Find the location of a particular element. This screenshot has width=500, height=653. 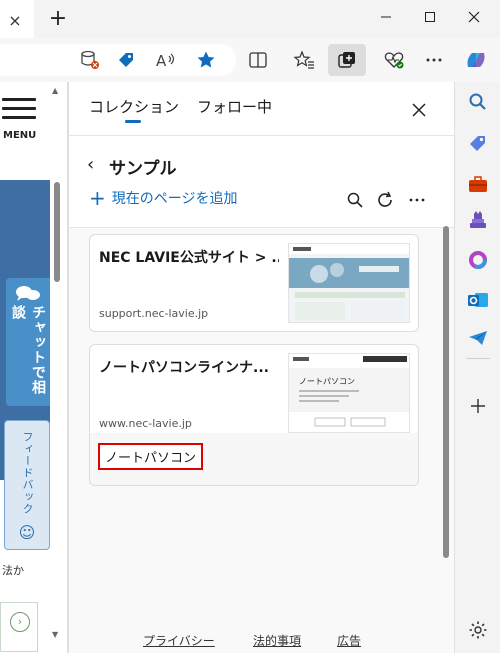

tab-following: フォロー中 is located at coordinates (234, 106).